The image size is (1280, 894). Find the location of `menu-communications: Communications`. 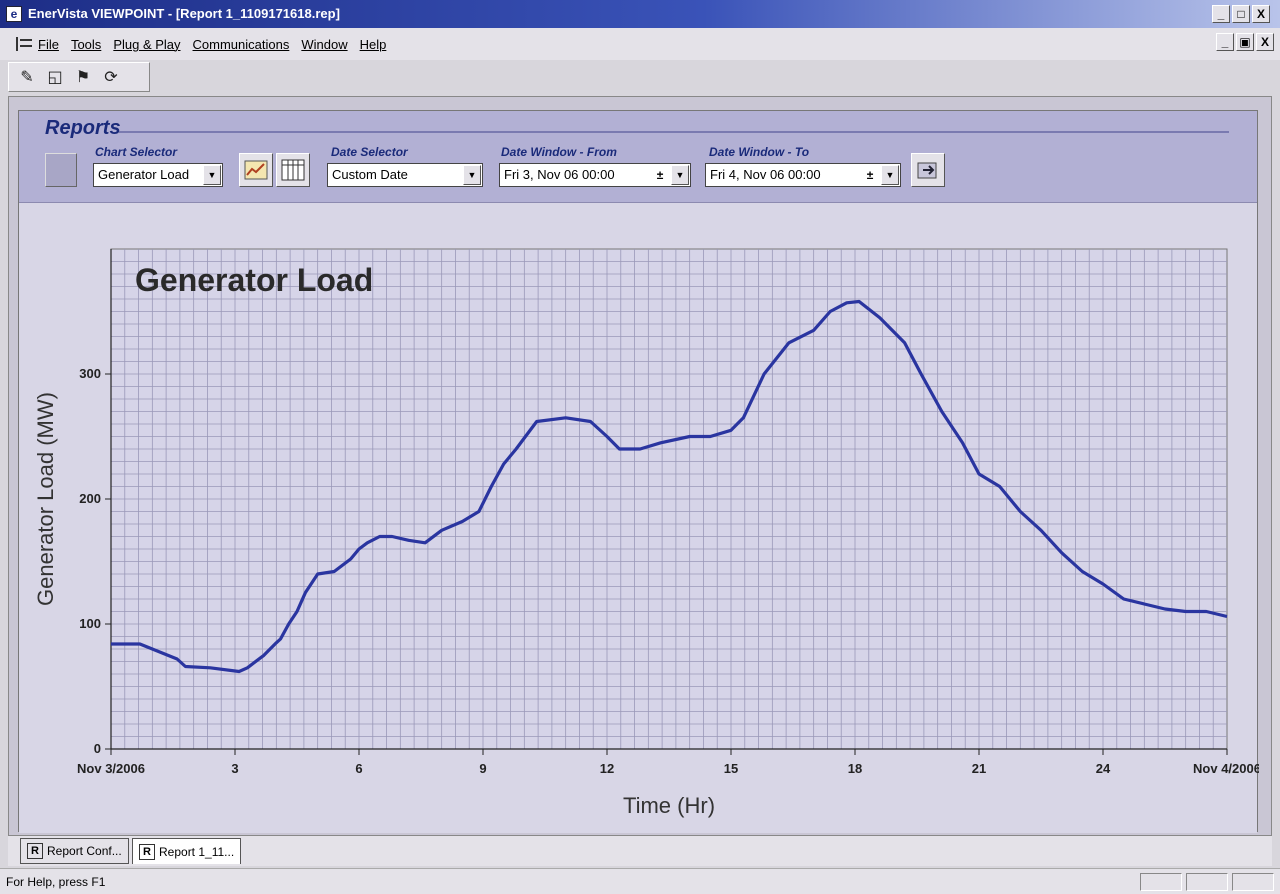

menu-communications: Communications is located at coordinates (241, 44).